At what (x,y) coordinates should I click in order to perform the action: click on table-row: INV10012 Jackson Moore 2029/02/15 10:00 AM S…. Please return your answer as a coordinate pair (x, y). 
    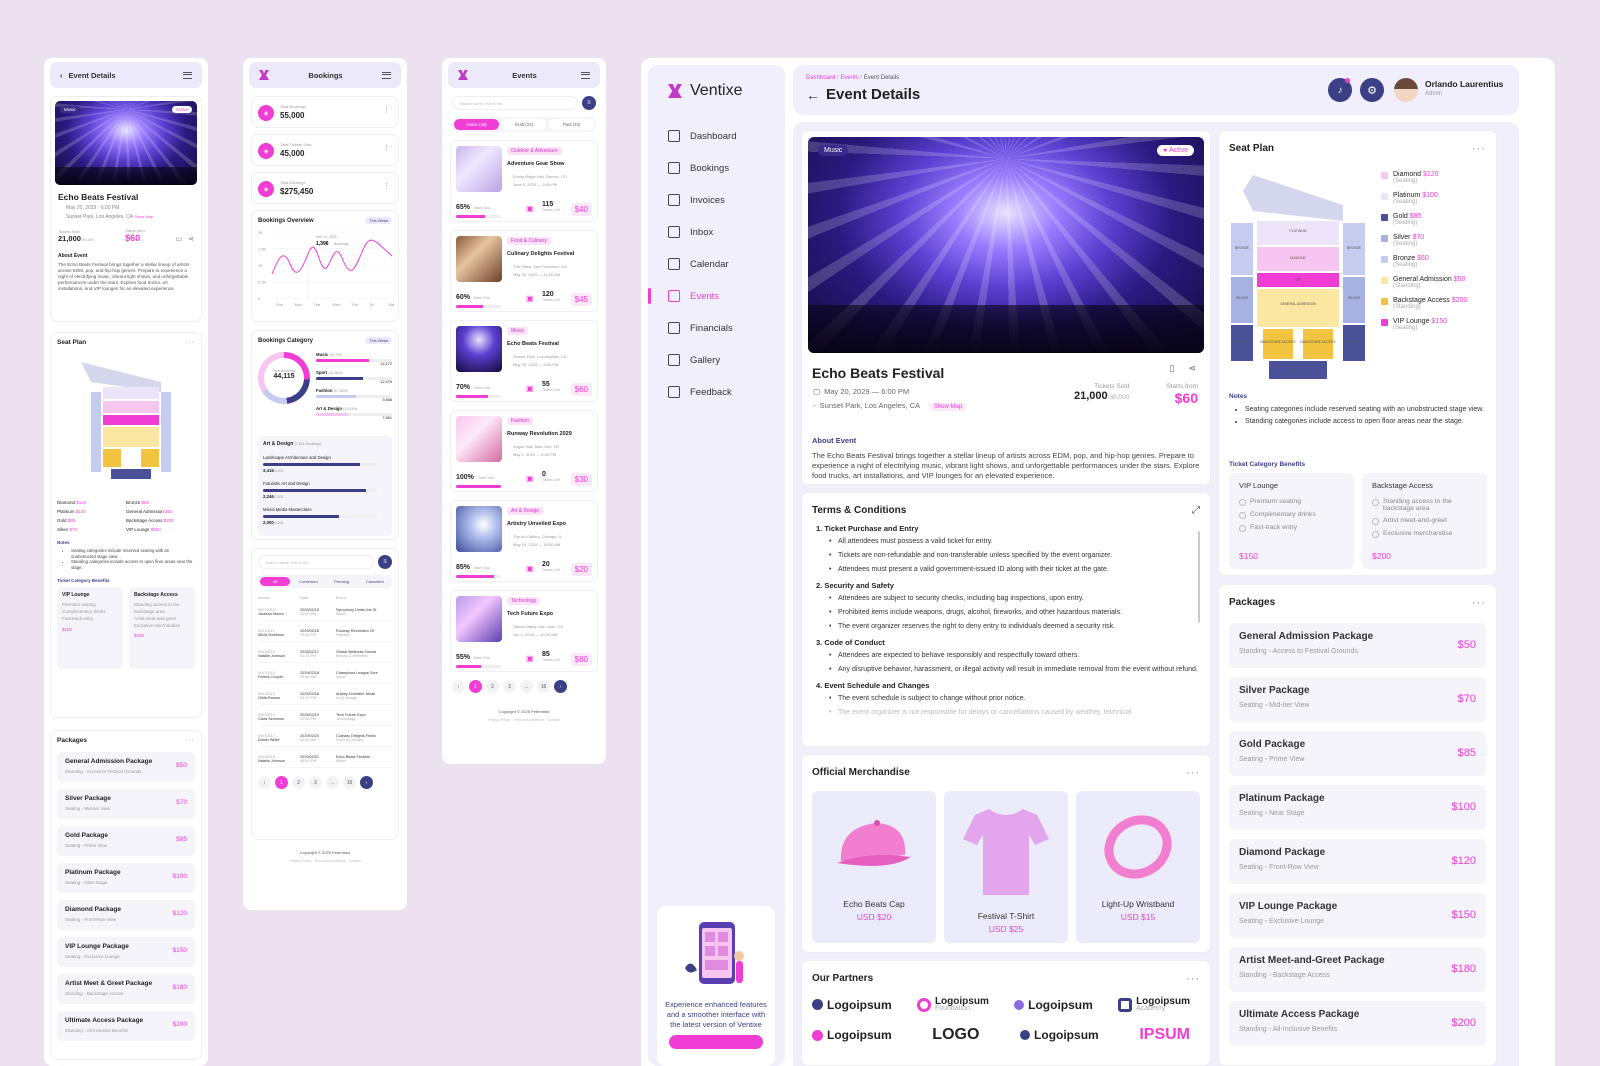
    Looking at the image, I should click on (325, 614).